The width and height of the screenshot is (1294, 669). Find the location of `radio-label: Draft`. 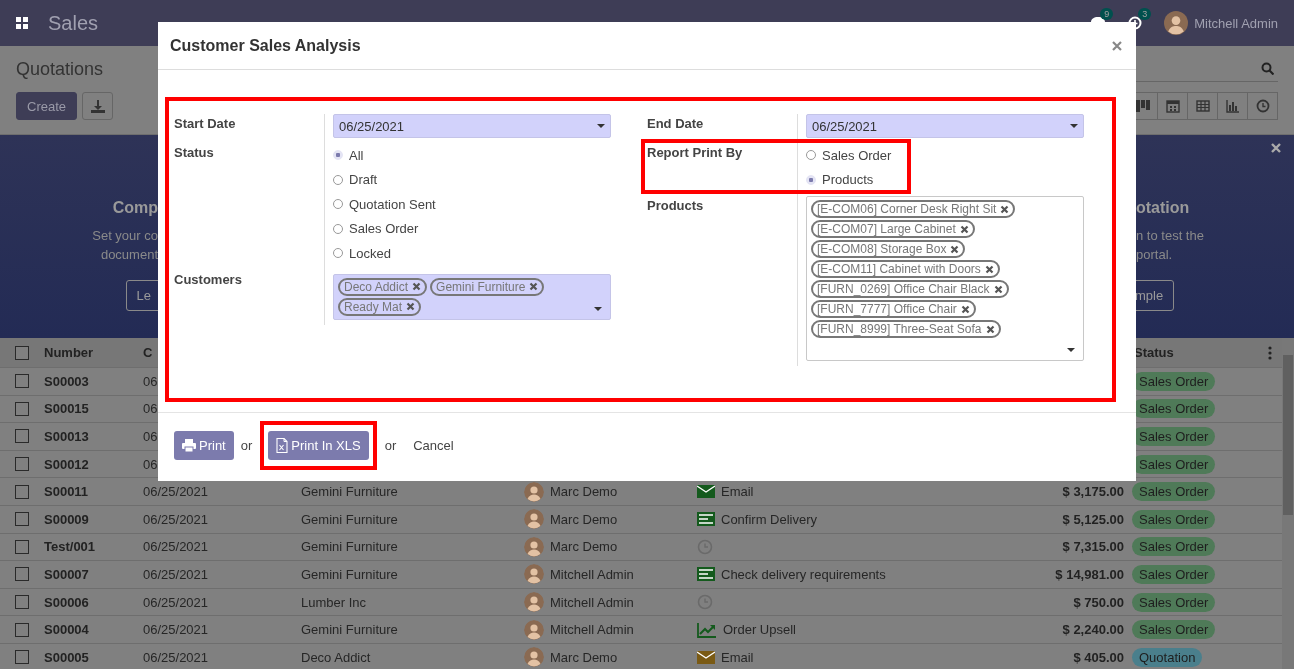

radio-label: Draft is located at coordinates (363, 180).